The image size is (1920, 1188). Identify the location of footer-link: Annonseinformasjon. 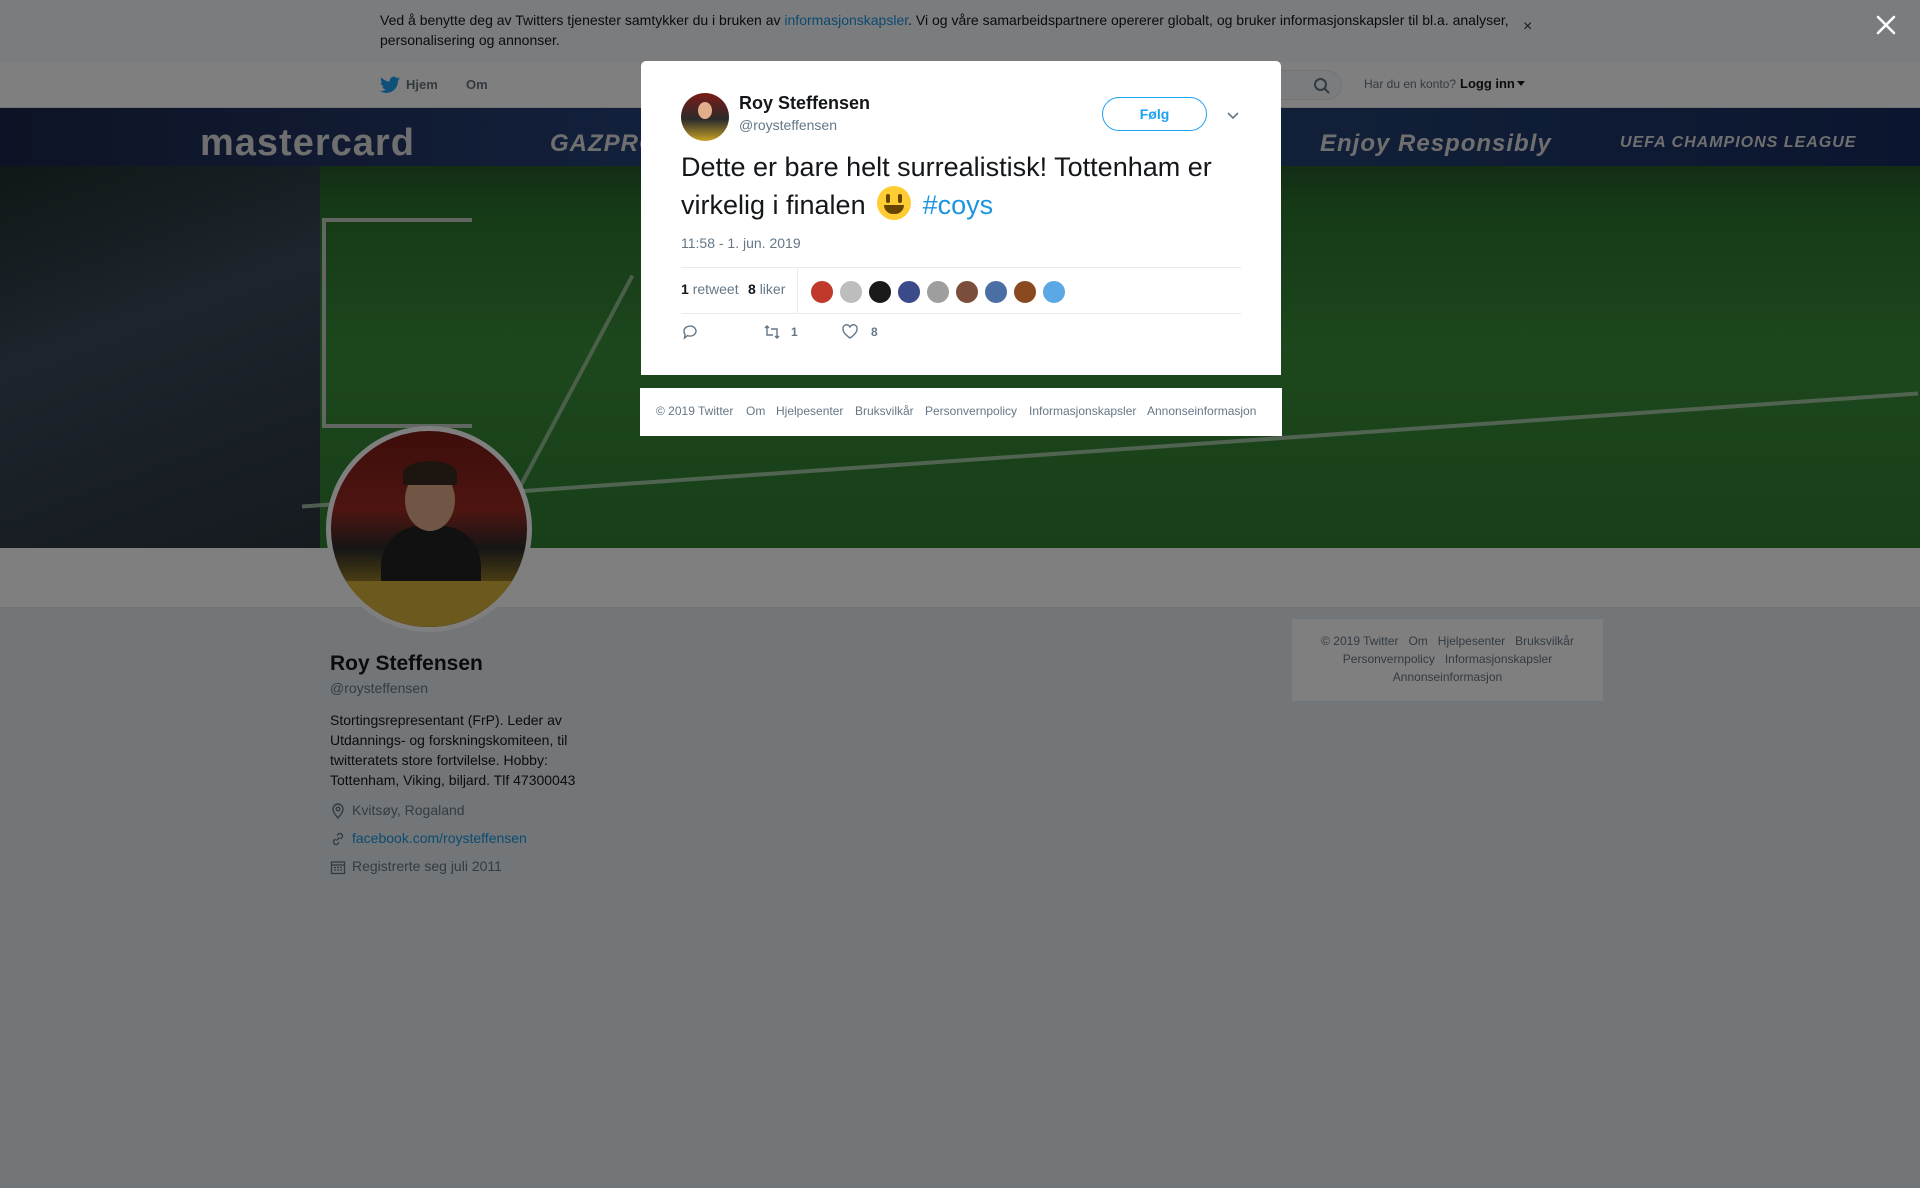
(1201, 411).